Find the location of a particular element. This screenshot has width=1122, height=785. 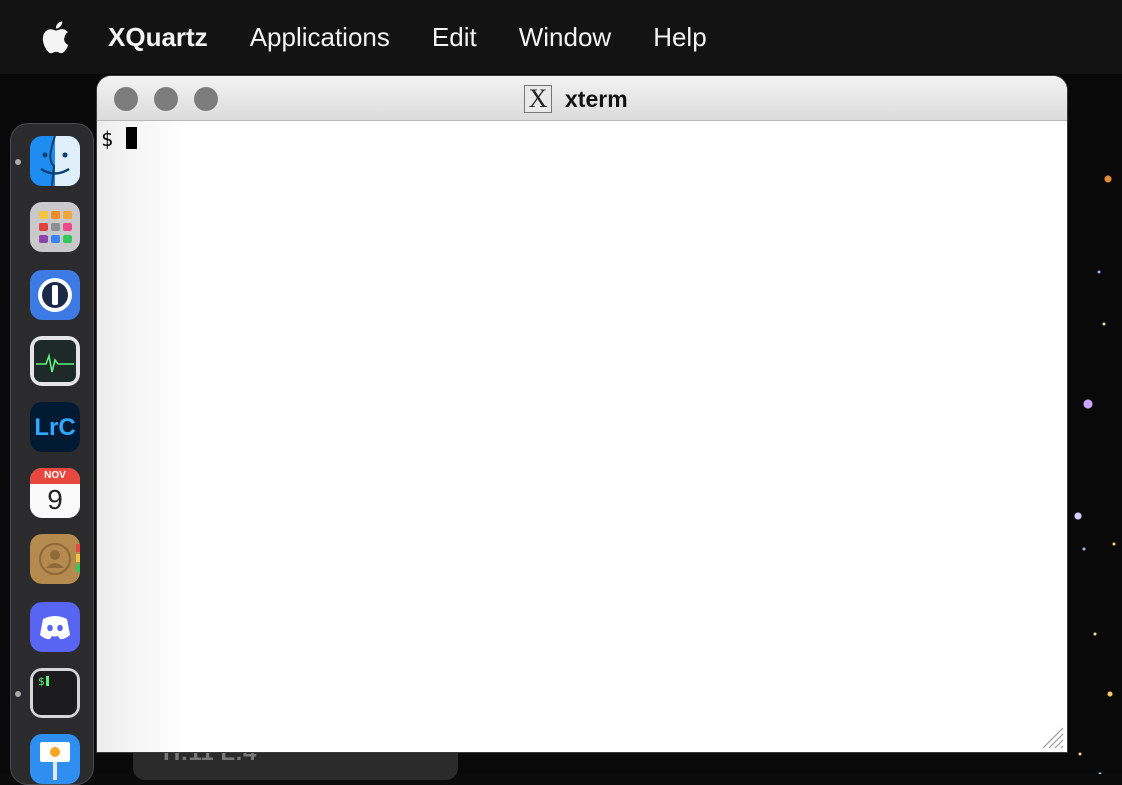

window-title: xterm is located at coordinates (596, 98).